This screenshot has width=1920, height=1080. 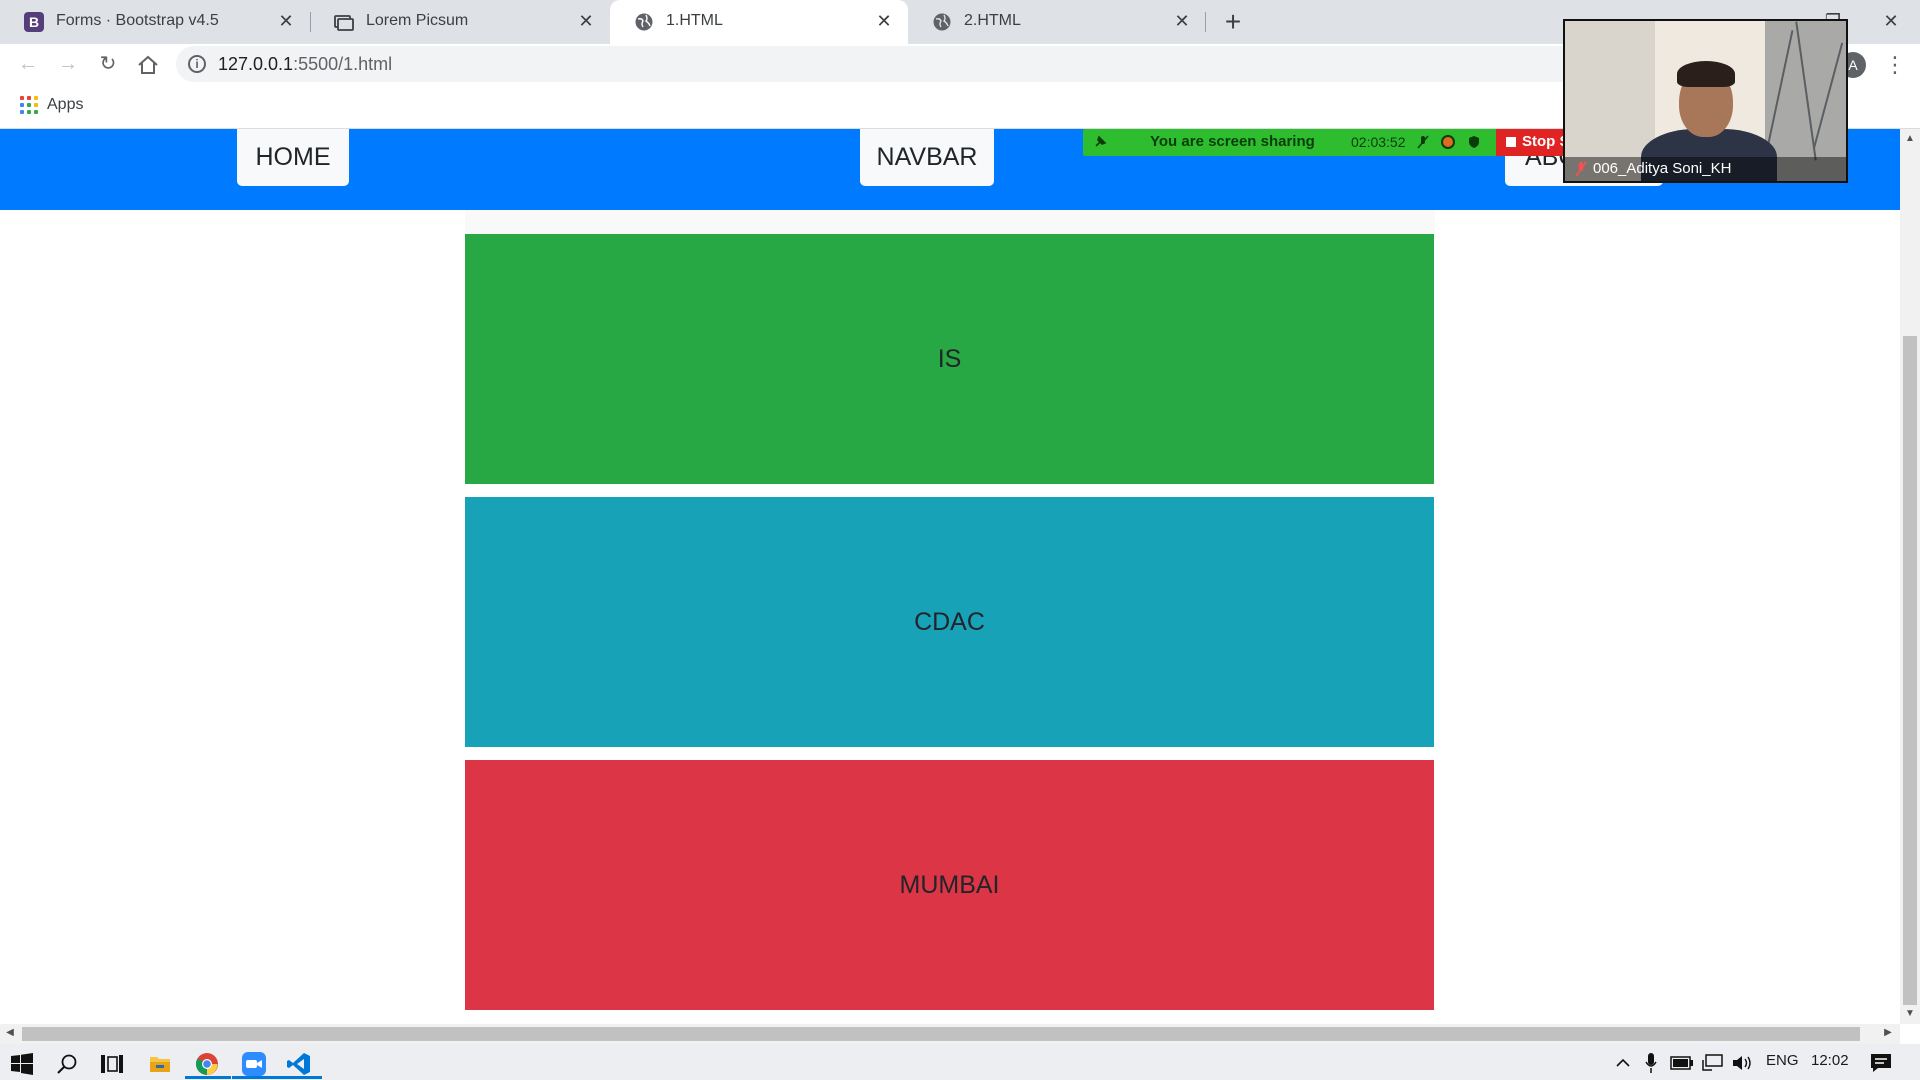 What do you see at coordinates (992, 20) in the screenshot?
I see `tab-title: 2.HTML` at bounding box center [992, 20].